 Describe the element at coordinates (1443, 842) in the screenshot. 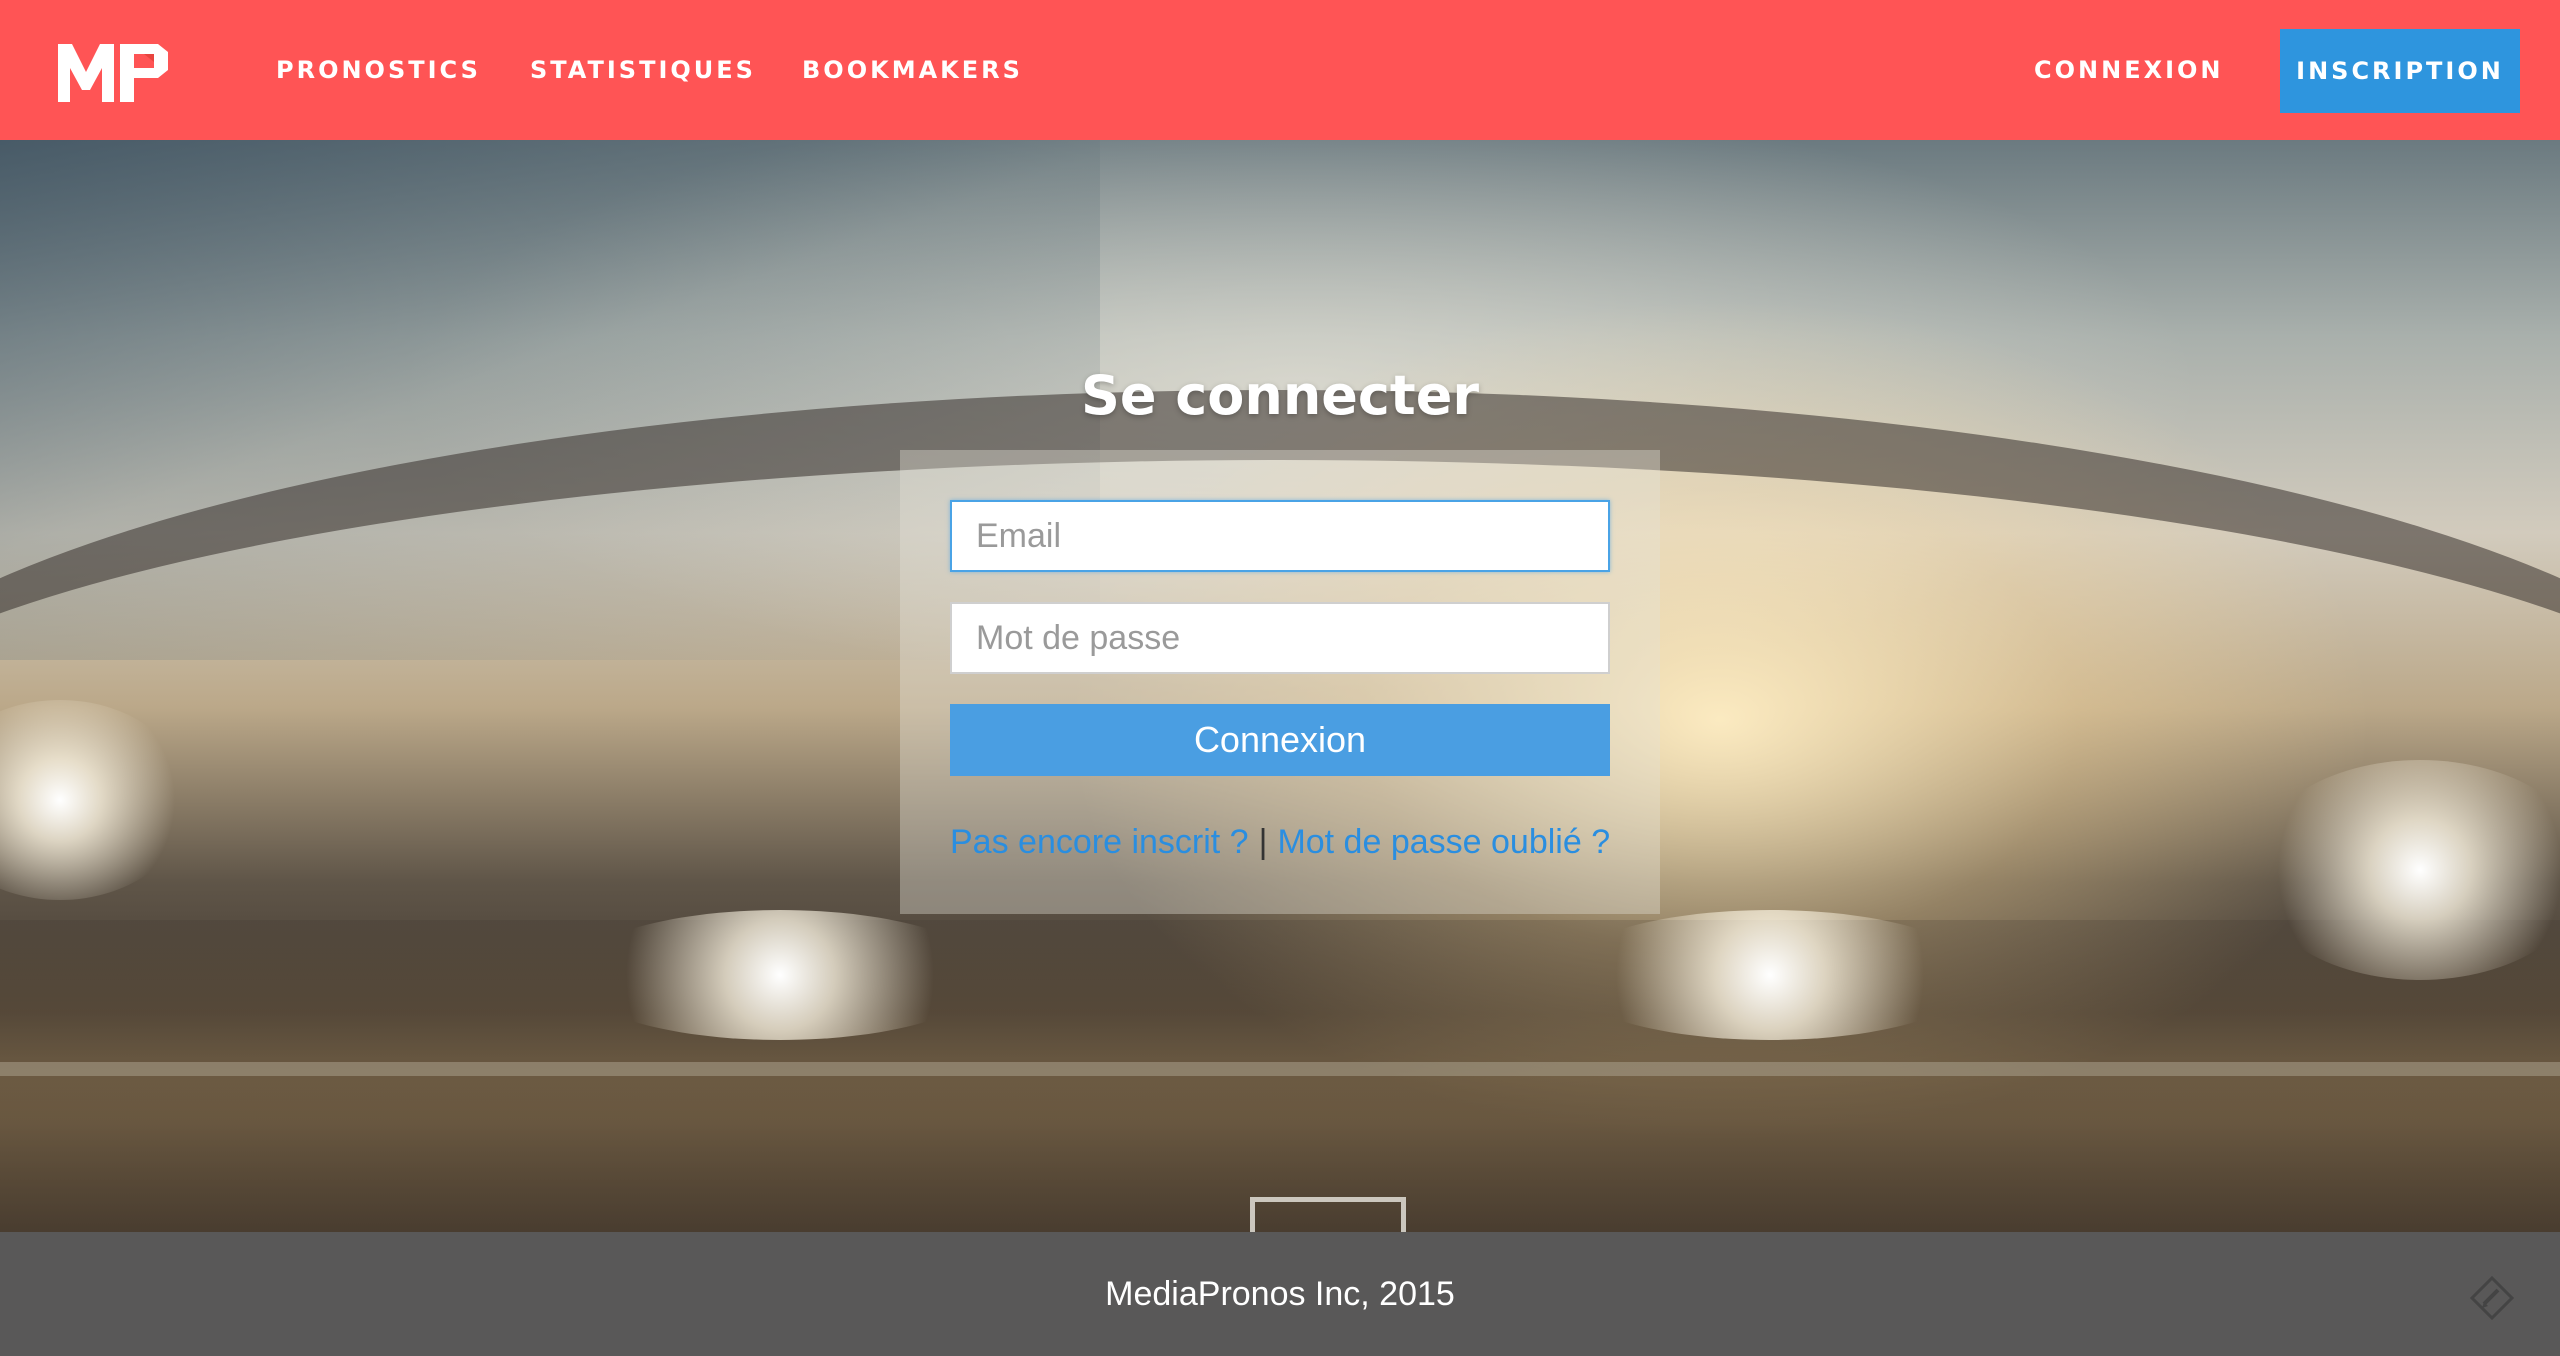

I see `forgot-password-link: Mot de passe oublié ?` at that location.